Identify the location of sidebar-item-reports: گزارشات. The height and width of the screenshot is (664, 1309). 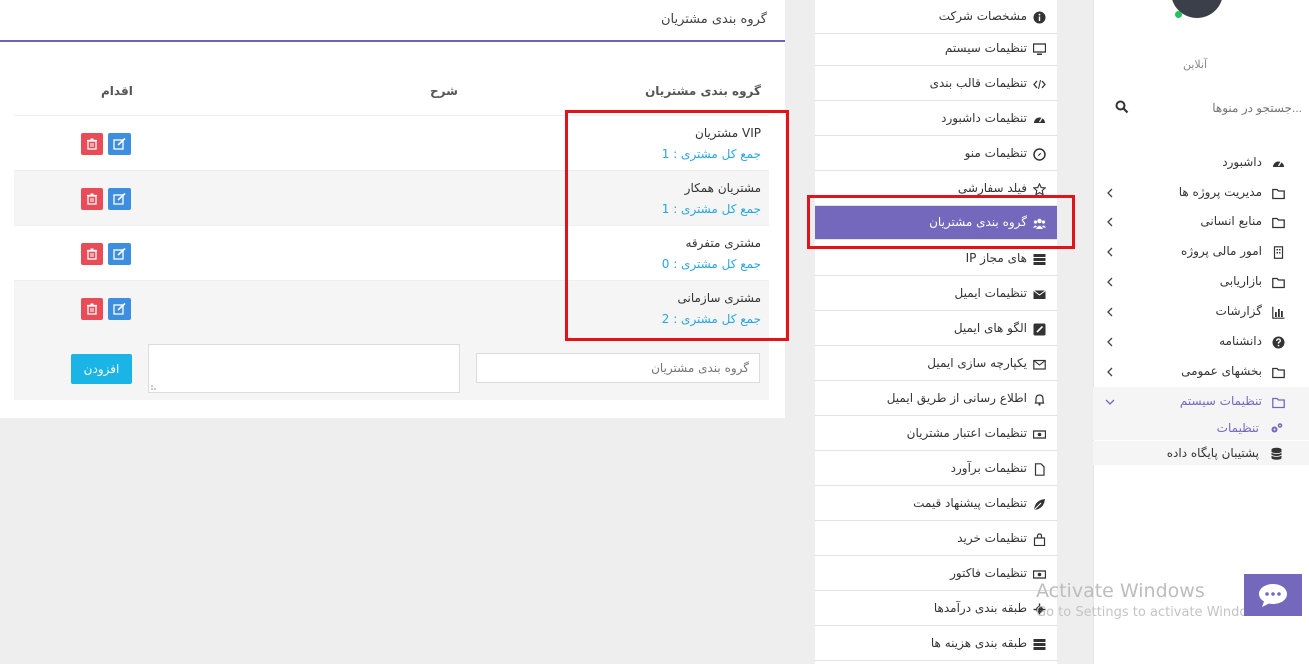
(1201, 312).